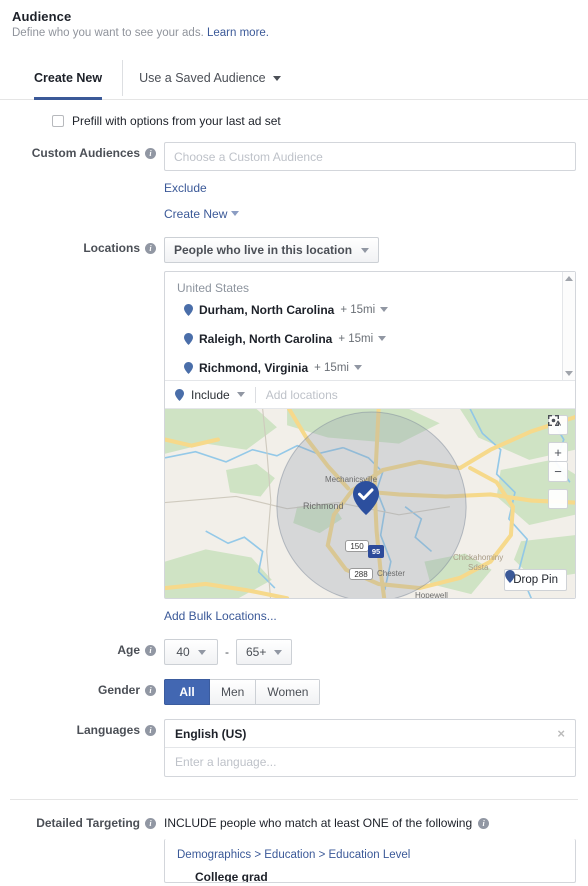  I want to click on section-divider, so click(294, 799).